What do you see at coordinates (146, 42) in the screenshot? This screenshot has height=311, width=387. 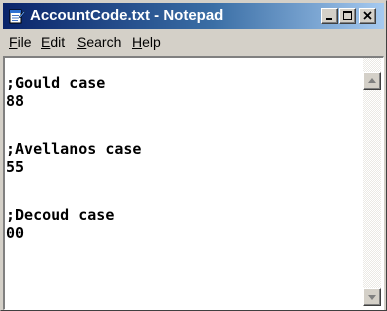 I see `menu-help: Help` at bounding box center [146, 42].